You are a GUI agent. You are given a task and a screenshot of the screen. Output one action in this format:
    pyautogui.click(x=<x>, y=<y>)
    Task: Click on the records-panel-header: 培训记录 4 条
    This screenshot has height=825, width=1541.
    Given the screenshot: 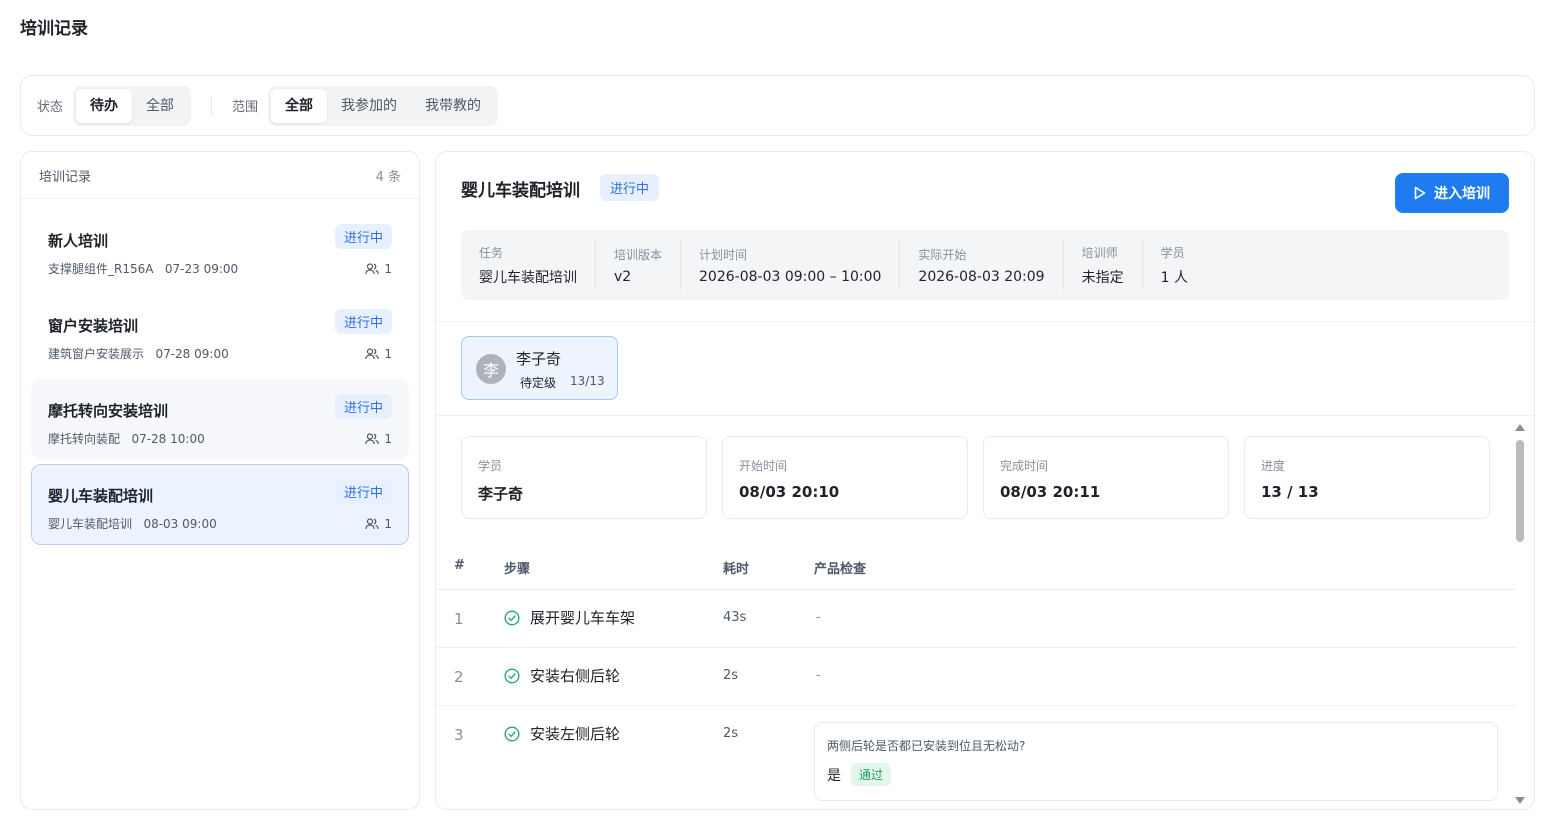 What is the action you would take?
    pyautogui.click(x=220, y=175)
    